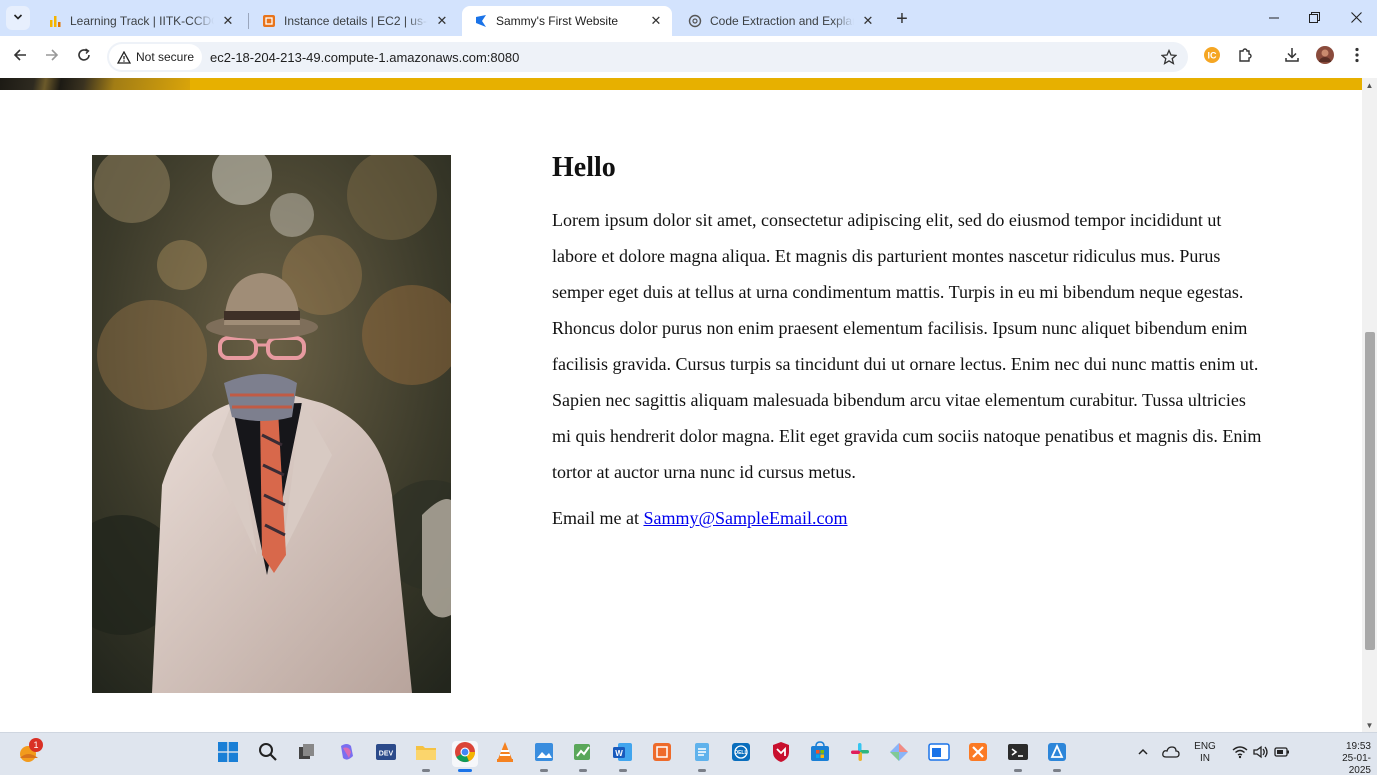  Describe the element at coordinates (741, 754) in the screenshot. I see `dell-app: DELL` at that location.